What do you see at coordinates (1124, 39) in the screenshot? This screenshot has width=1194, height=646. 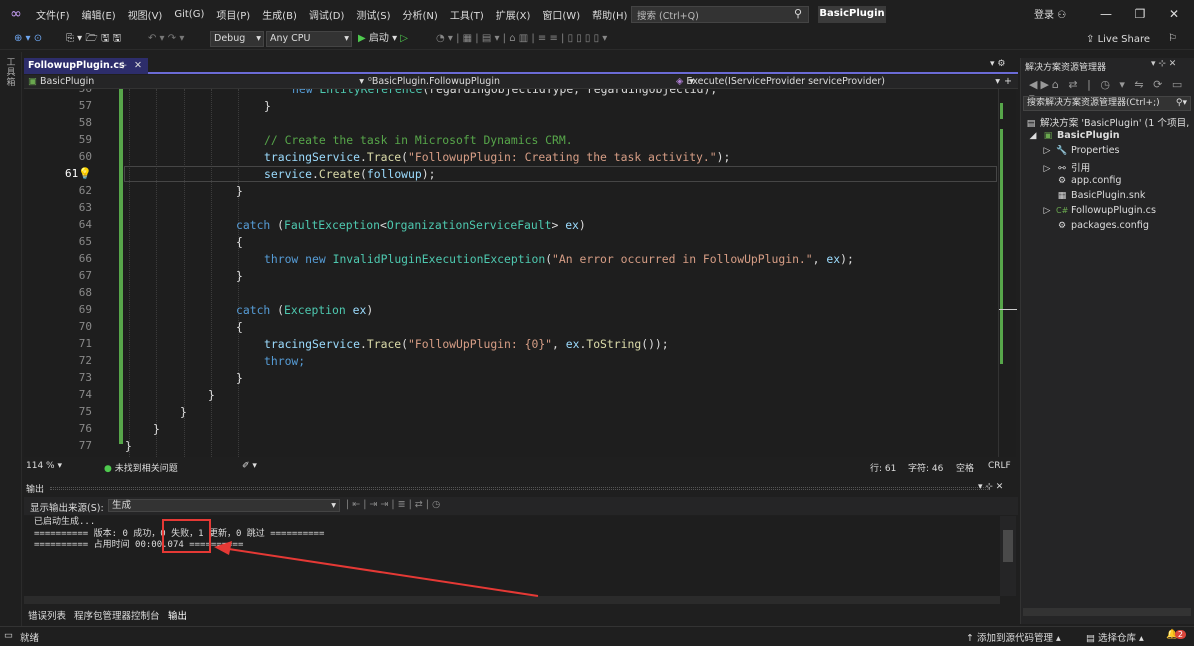 I see `live-share-label: Live Share` at bounding box center [1124, 39].